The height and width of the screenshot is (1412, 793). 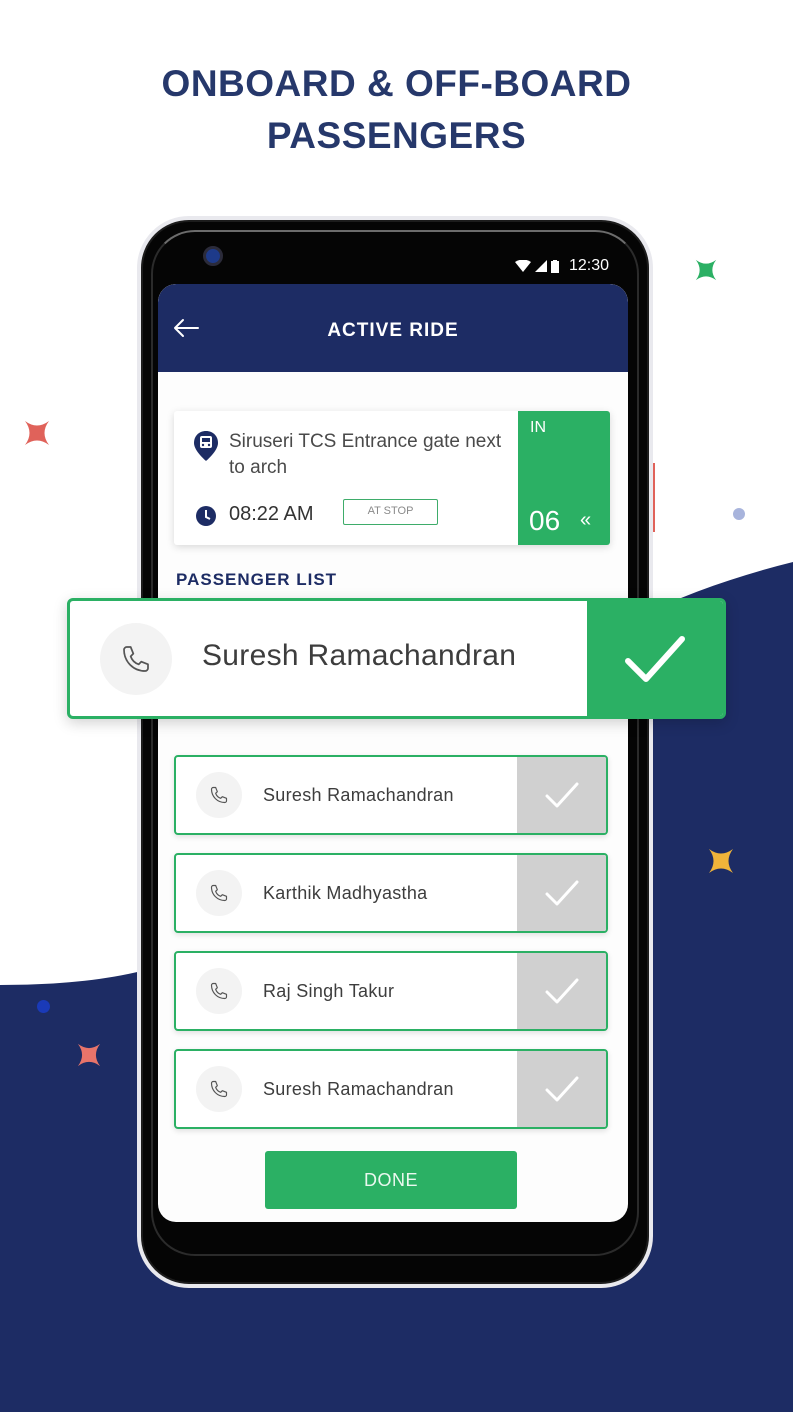 What do you see at coordinates (271, 514) in the screenshot?
I see `stop-time: 08:22 AM` at bounding box center [271, 514].